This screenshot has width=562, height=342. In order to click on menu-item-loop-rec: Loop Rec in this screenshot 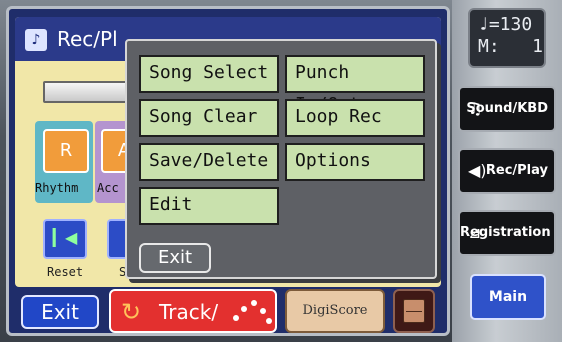, I will do `click(355, 118)`.